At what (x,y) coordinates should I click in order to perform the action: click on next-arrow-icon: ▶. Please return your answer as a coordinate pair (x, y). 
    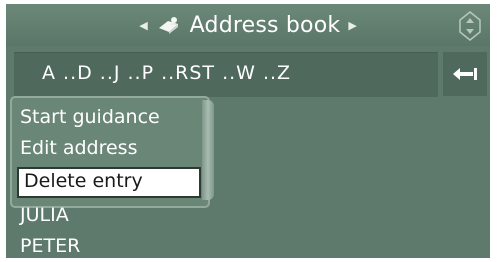
    Looking at the image, I should click on (352, 25).